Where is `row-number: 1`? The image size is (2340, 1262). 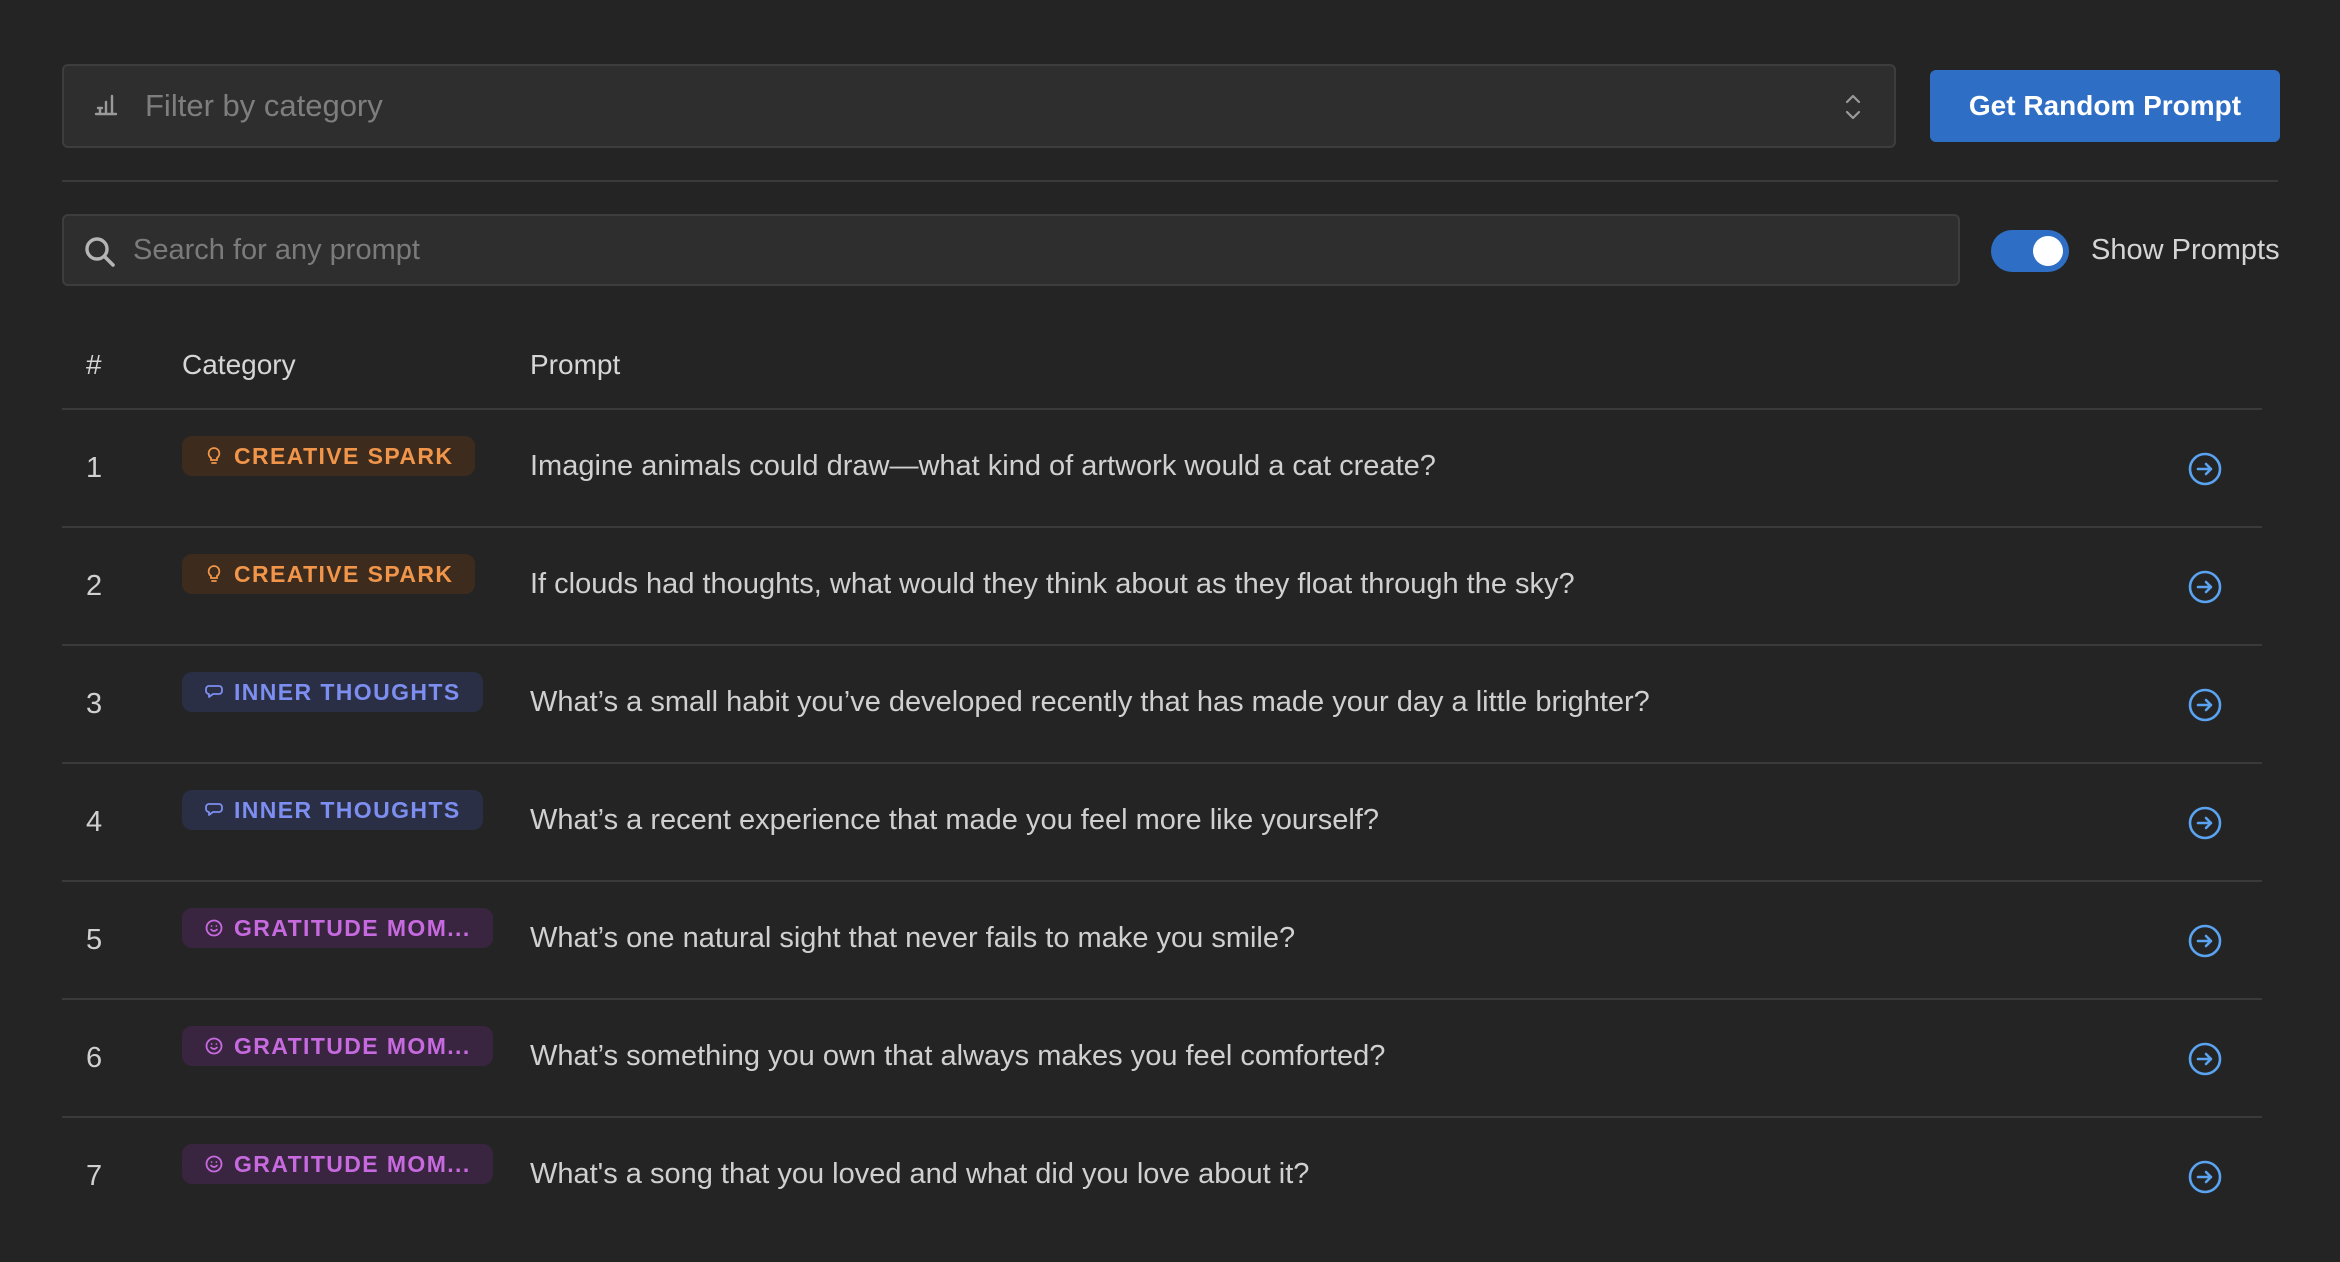 row-number: 1 is located at coordinates (94, 468).